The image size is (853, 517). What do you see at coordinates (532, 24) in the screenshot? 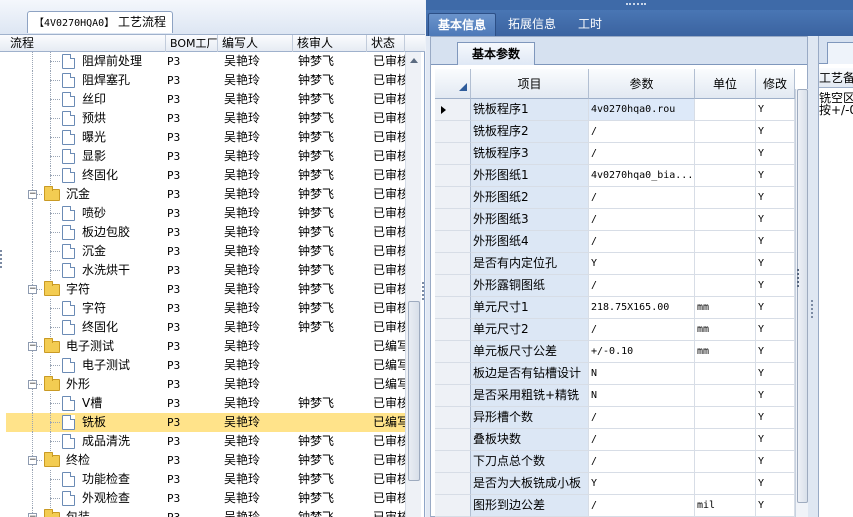
I see `tab-extended-info: 拓展信息` at bounding box center [532, 24].